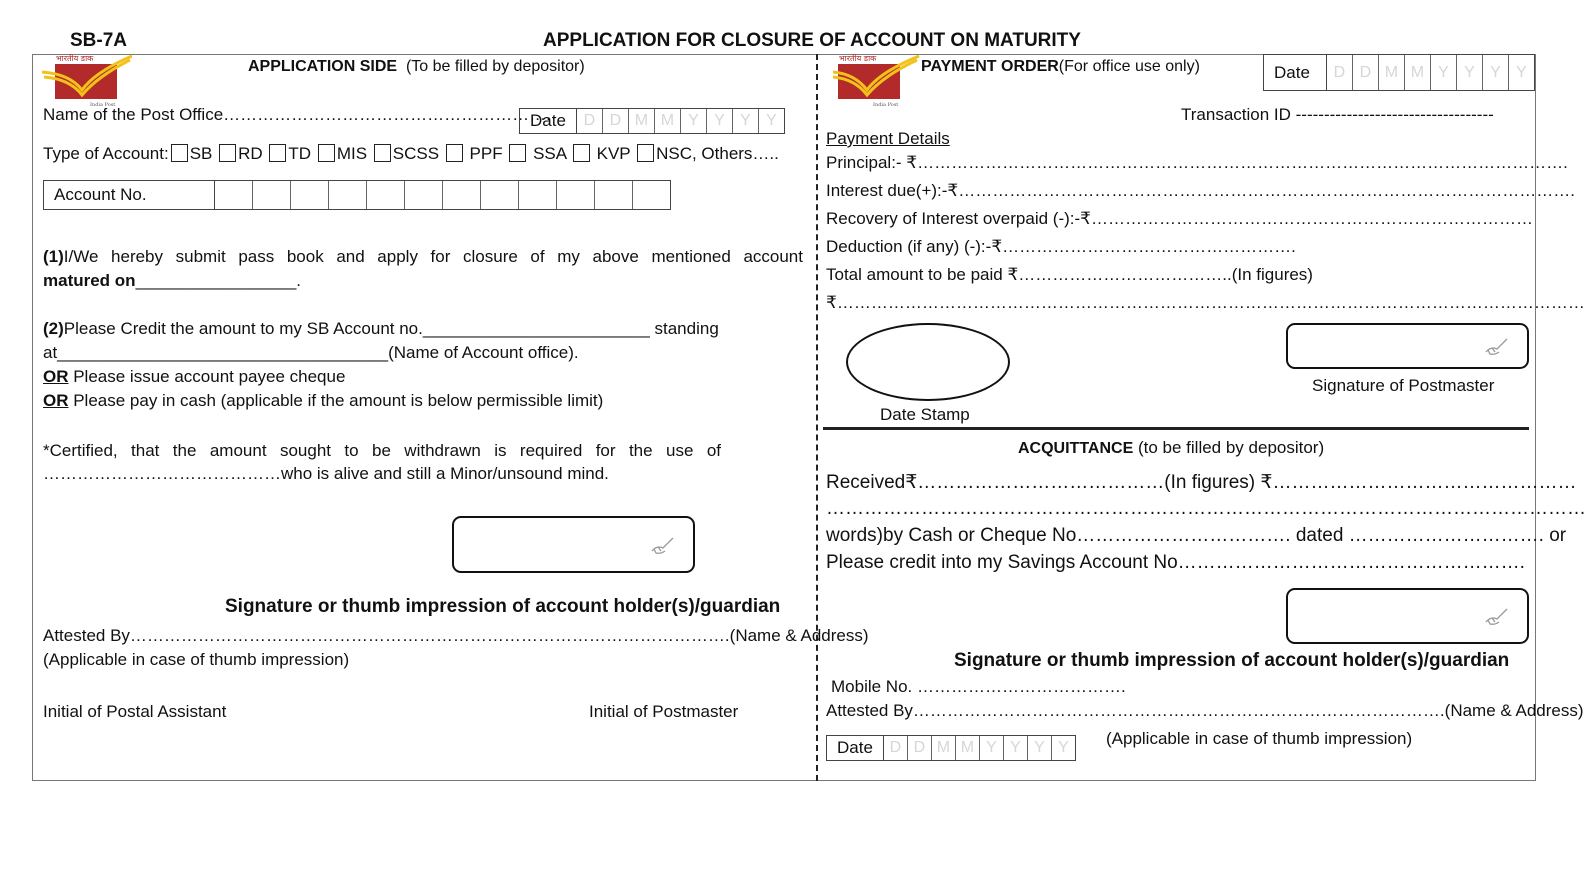 The image size is (1584, 891). Describe the element at coordinates (646, 153) in the screenshot. I see `checkbox-nsc-others` at that location.